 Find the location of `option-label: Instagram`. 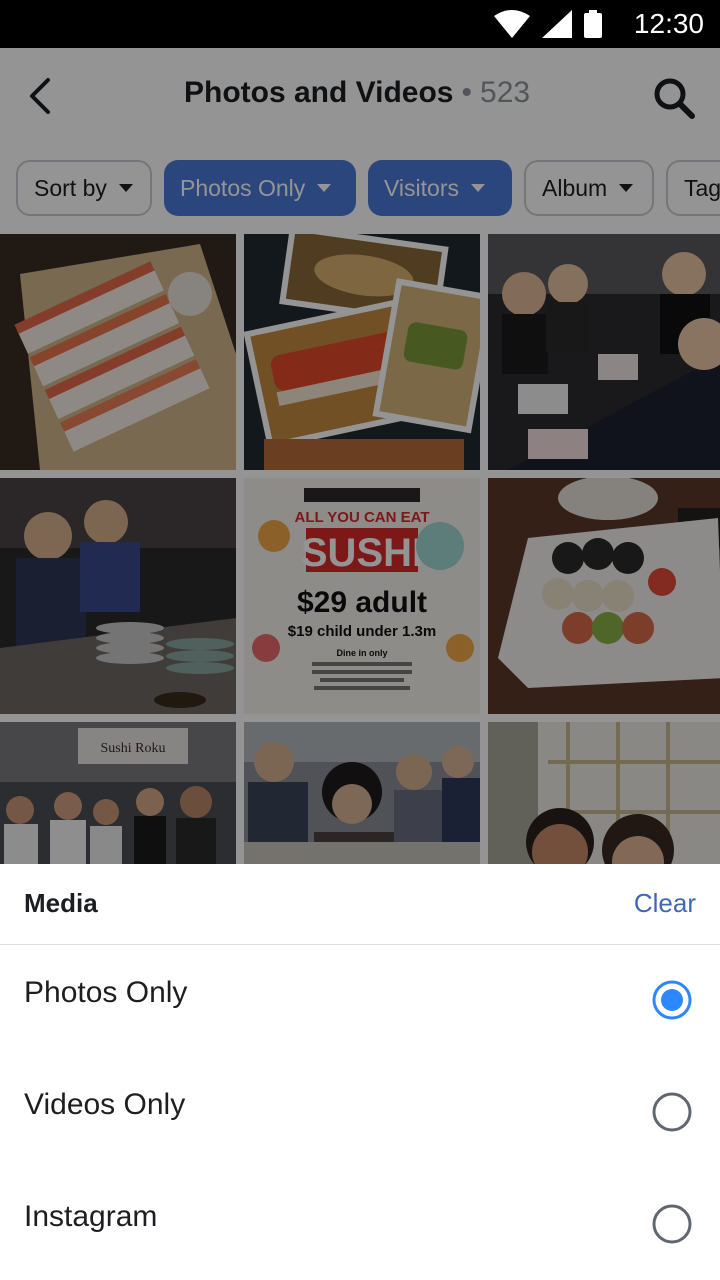

option-label: Instagram is located at coordinates (91, 1216).